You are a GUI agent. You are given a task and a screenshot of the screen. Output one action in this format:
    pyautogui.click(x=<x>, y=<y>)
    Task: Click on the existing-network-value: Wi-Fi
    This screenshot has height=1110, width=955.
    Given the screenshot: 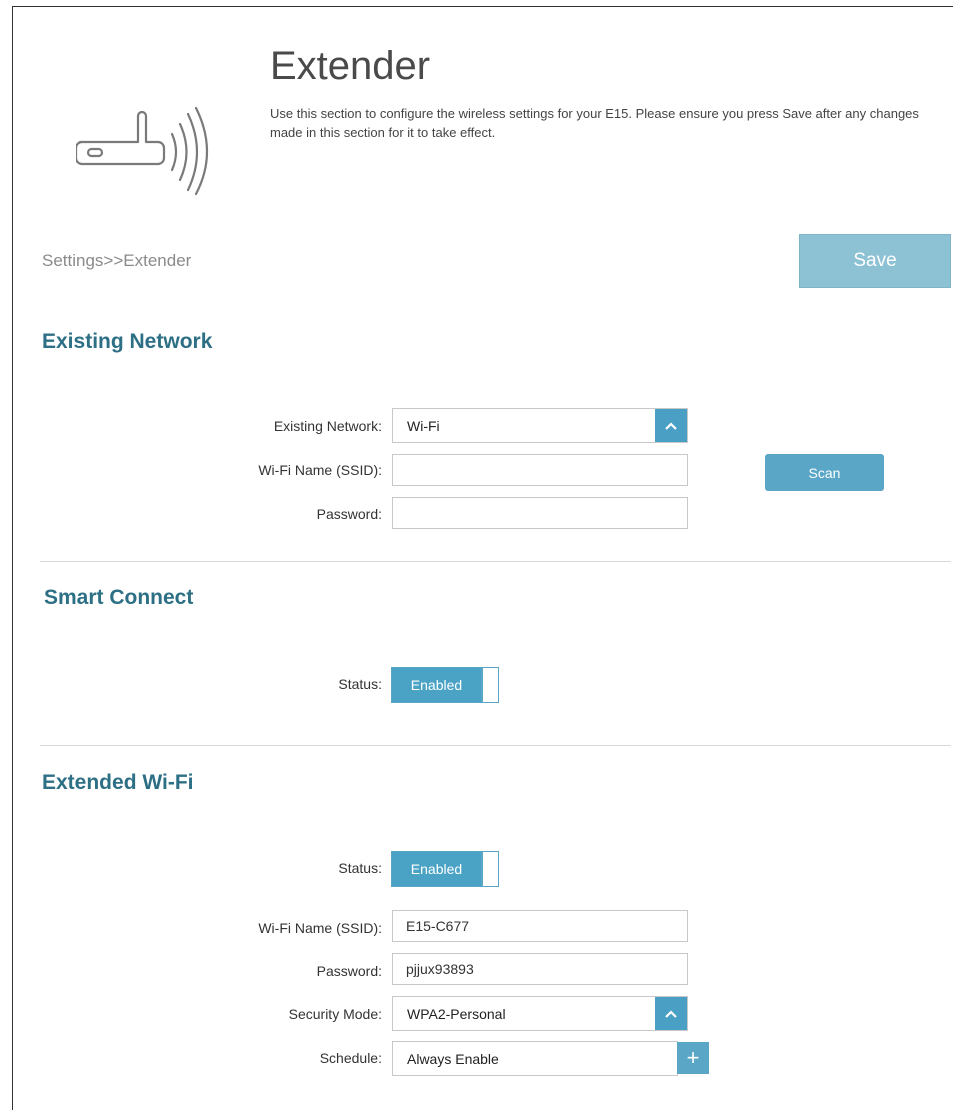 What is the action you would take?
    pyautogui.click(x=423, y=425)
    